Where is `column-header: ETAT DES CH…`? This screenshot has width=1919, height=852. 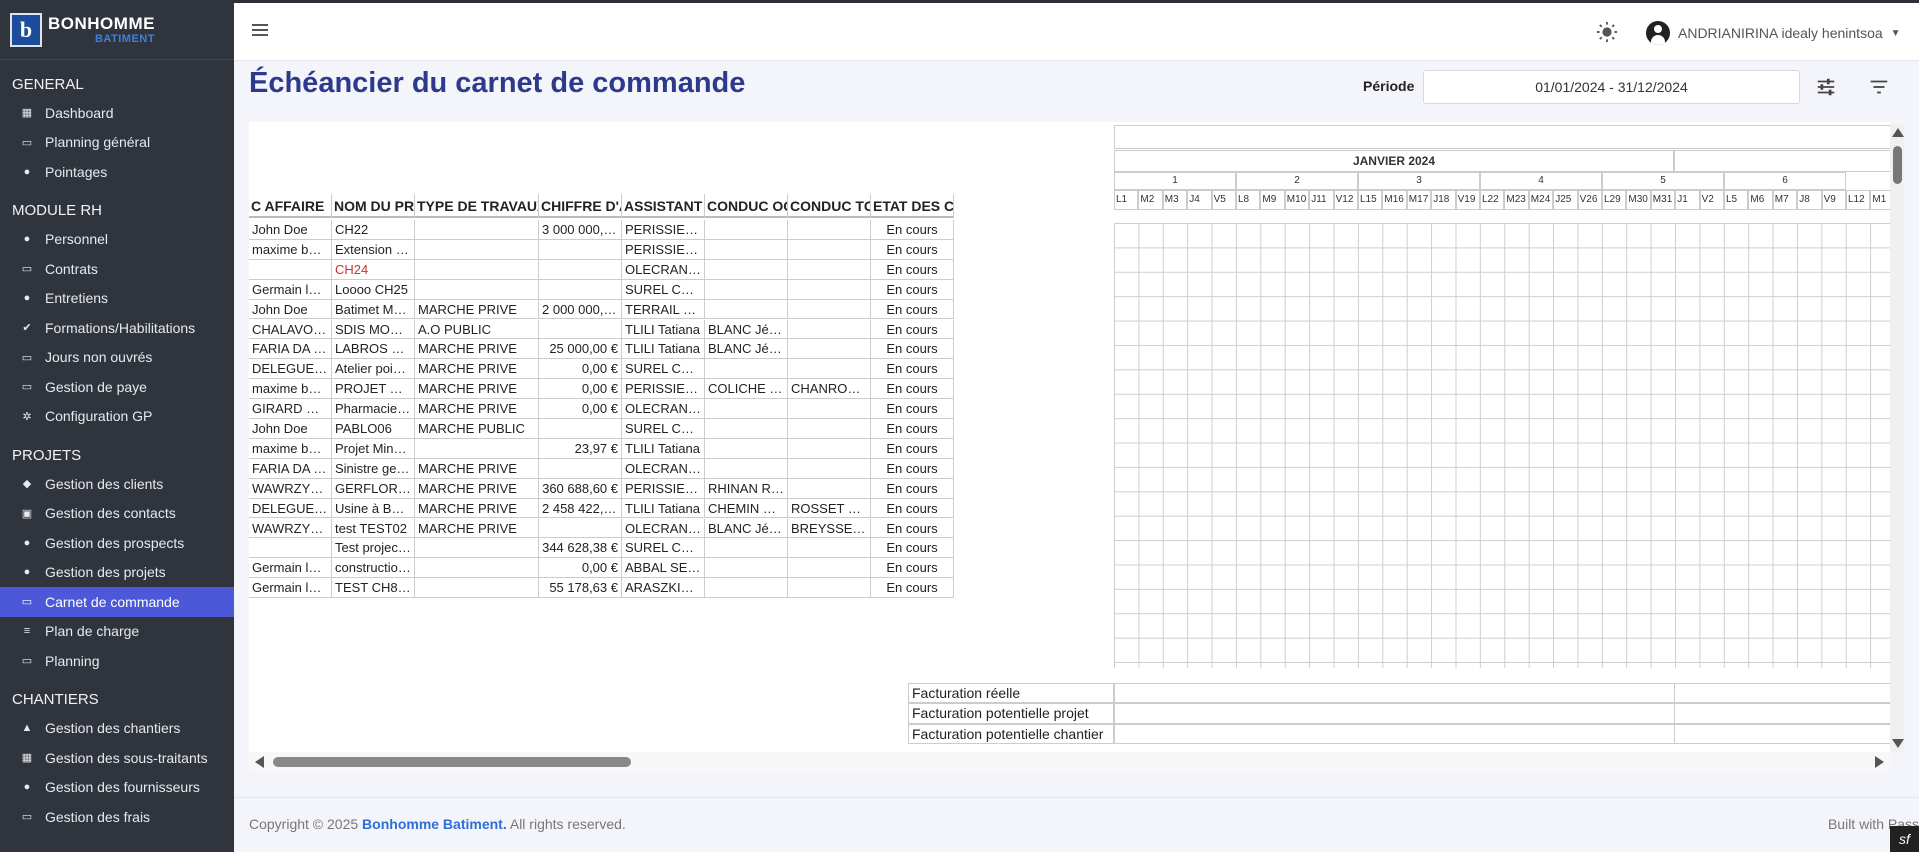
column-header: ETAT DES CH… is located at coordinates (912, 206).